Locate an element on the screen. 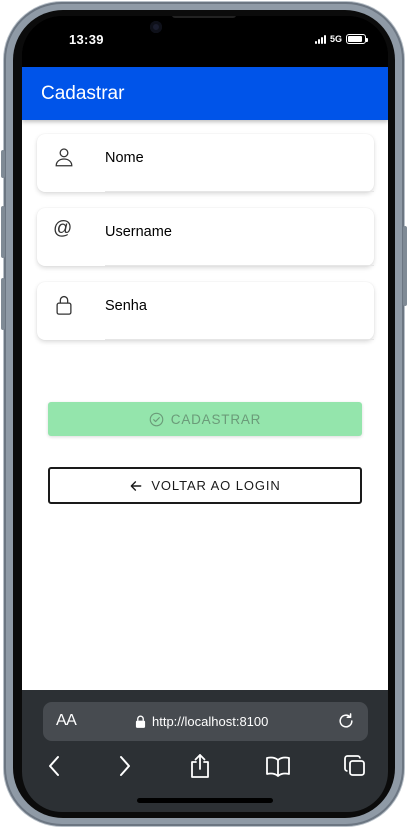 The height and width of the screenshot is (828, 407). text-size-label: AA is located at coordinates (66, 720).